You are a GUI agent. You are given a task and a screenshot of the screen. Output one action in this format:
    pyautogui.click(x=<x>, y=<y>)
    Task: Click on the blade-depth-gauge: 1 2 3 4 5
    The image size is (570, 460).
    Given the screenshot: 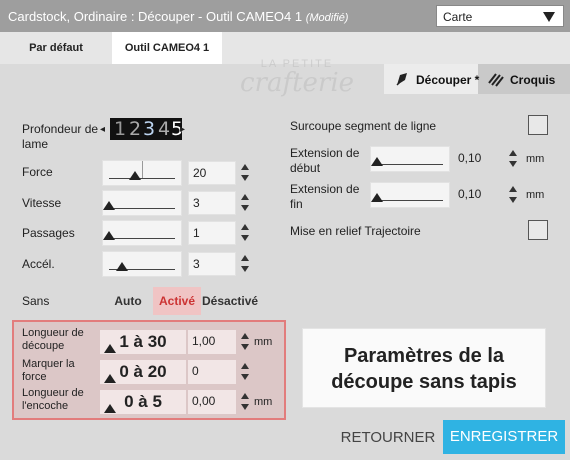 What is the action you would take?
    pyautogui.click(x=146, y=129)
    